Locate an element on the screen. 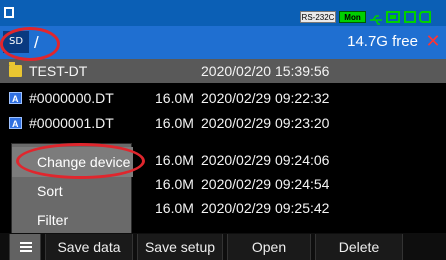 The image size is (446, 260). save-data-button: Save data is located at coordinates (89, 247).